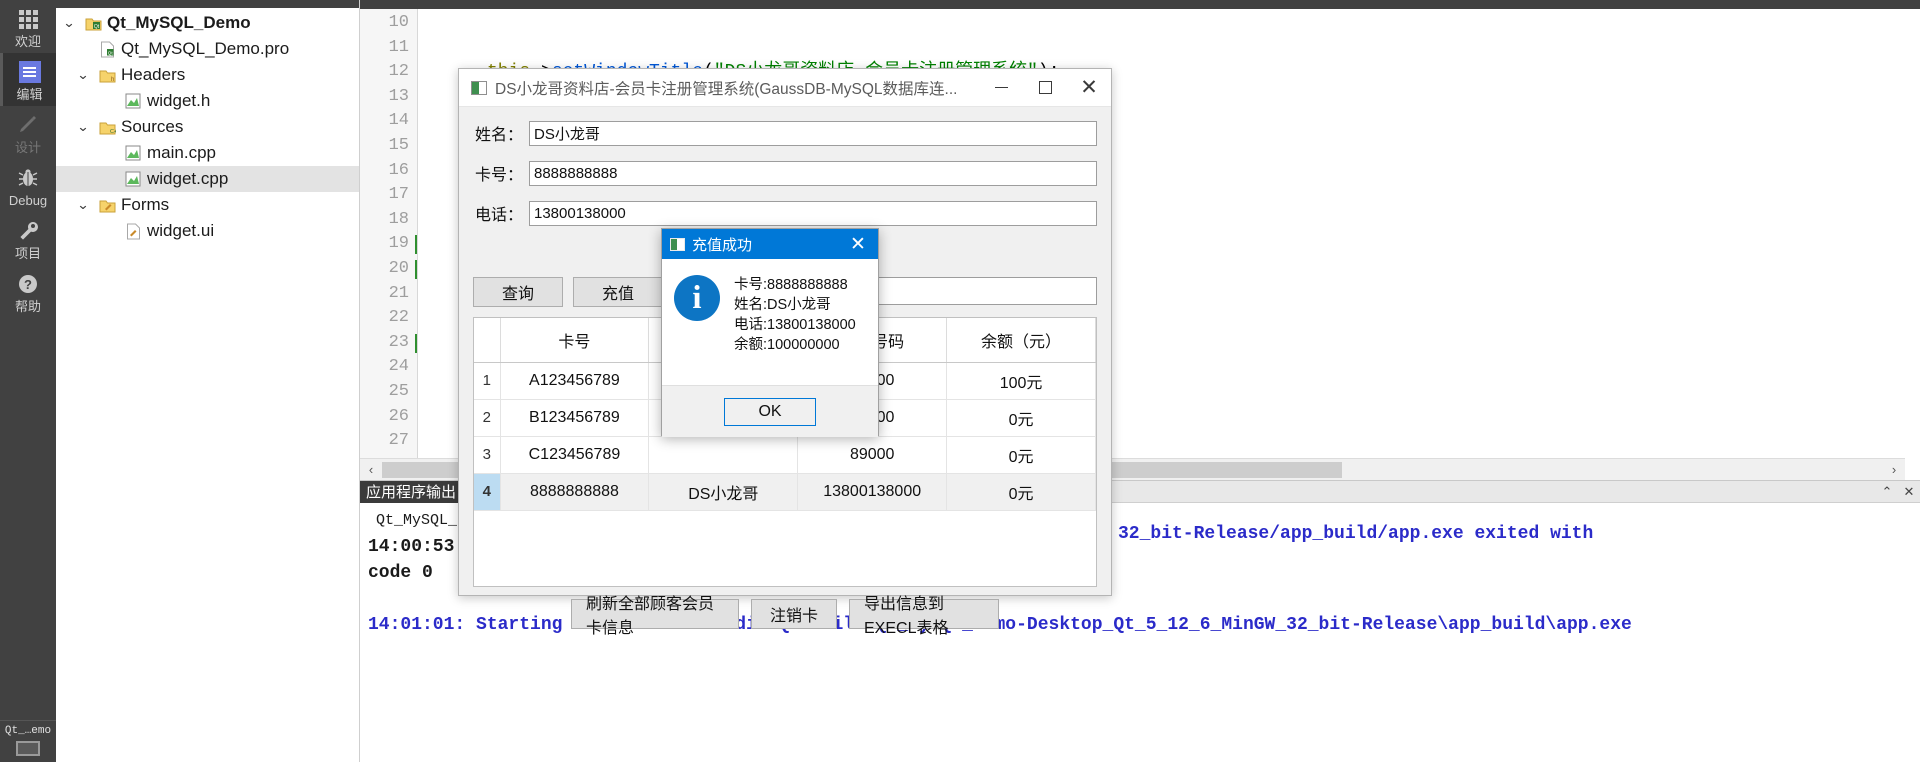  I want to click on card-input: 8888888888, so click(813, 173).